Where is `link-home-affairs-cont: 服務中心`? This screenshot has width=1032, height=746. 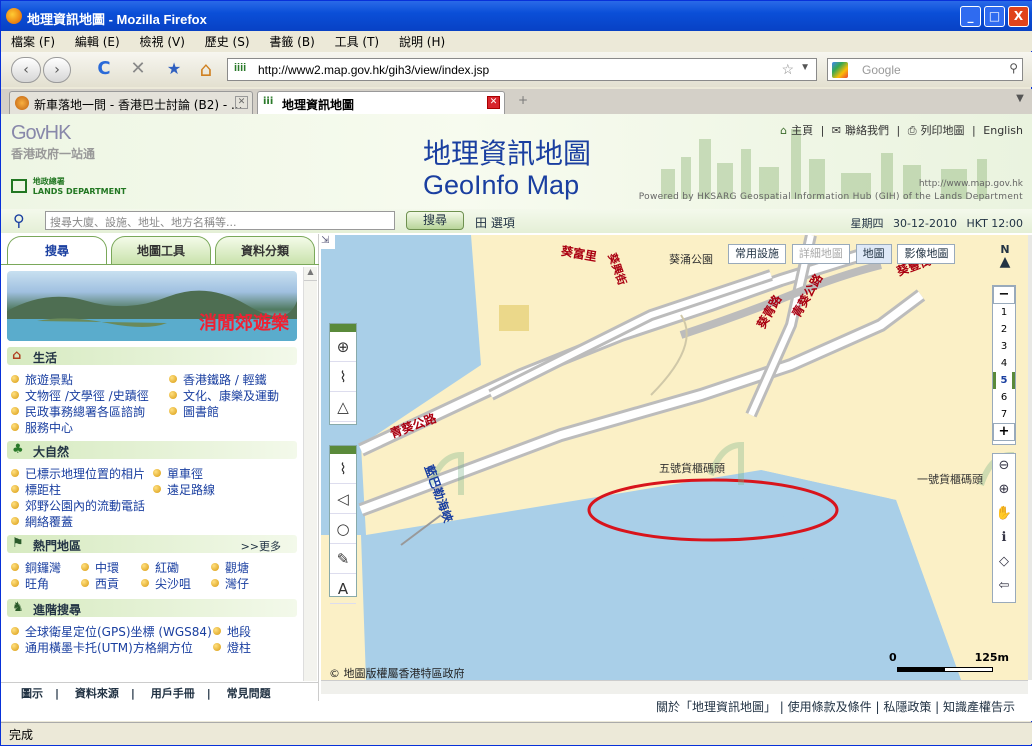
link-home-affairs-cont: 服務中心 is located at coordinates (41, 427).